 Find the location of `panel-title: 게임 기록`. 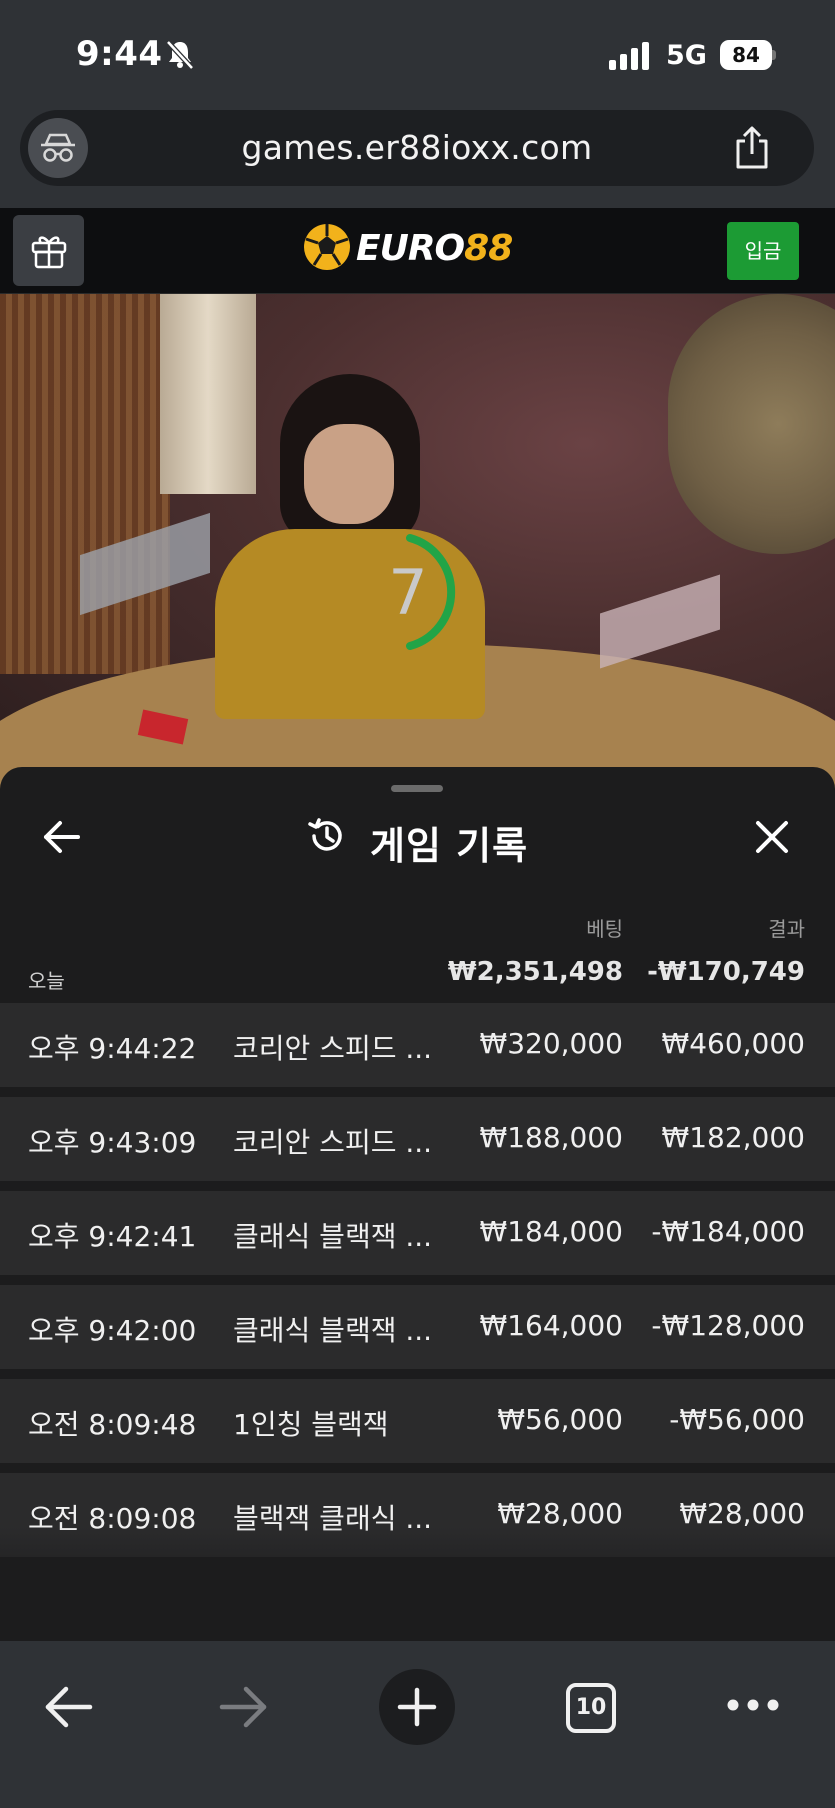

panel-title: 게임 기록 is located at coordinates (449, 846).